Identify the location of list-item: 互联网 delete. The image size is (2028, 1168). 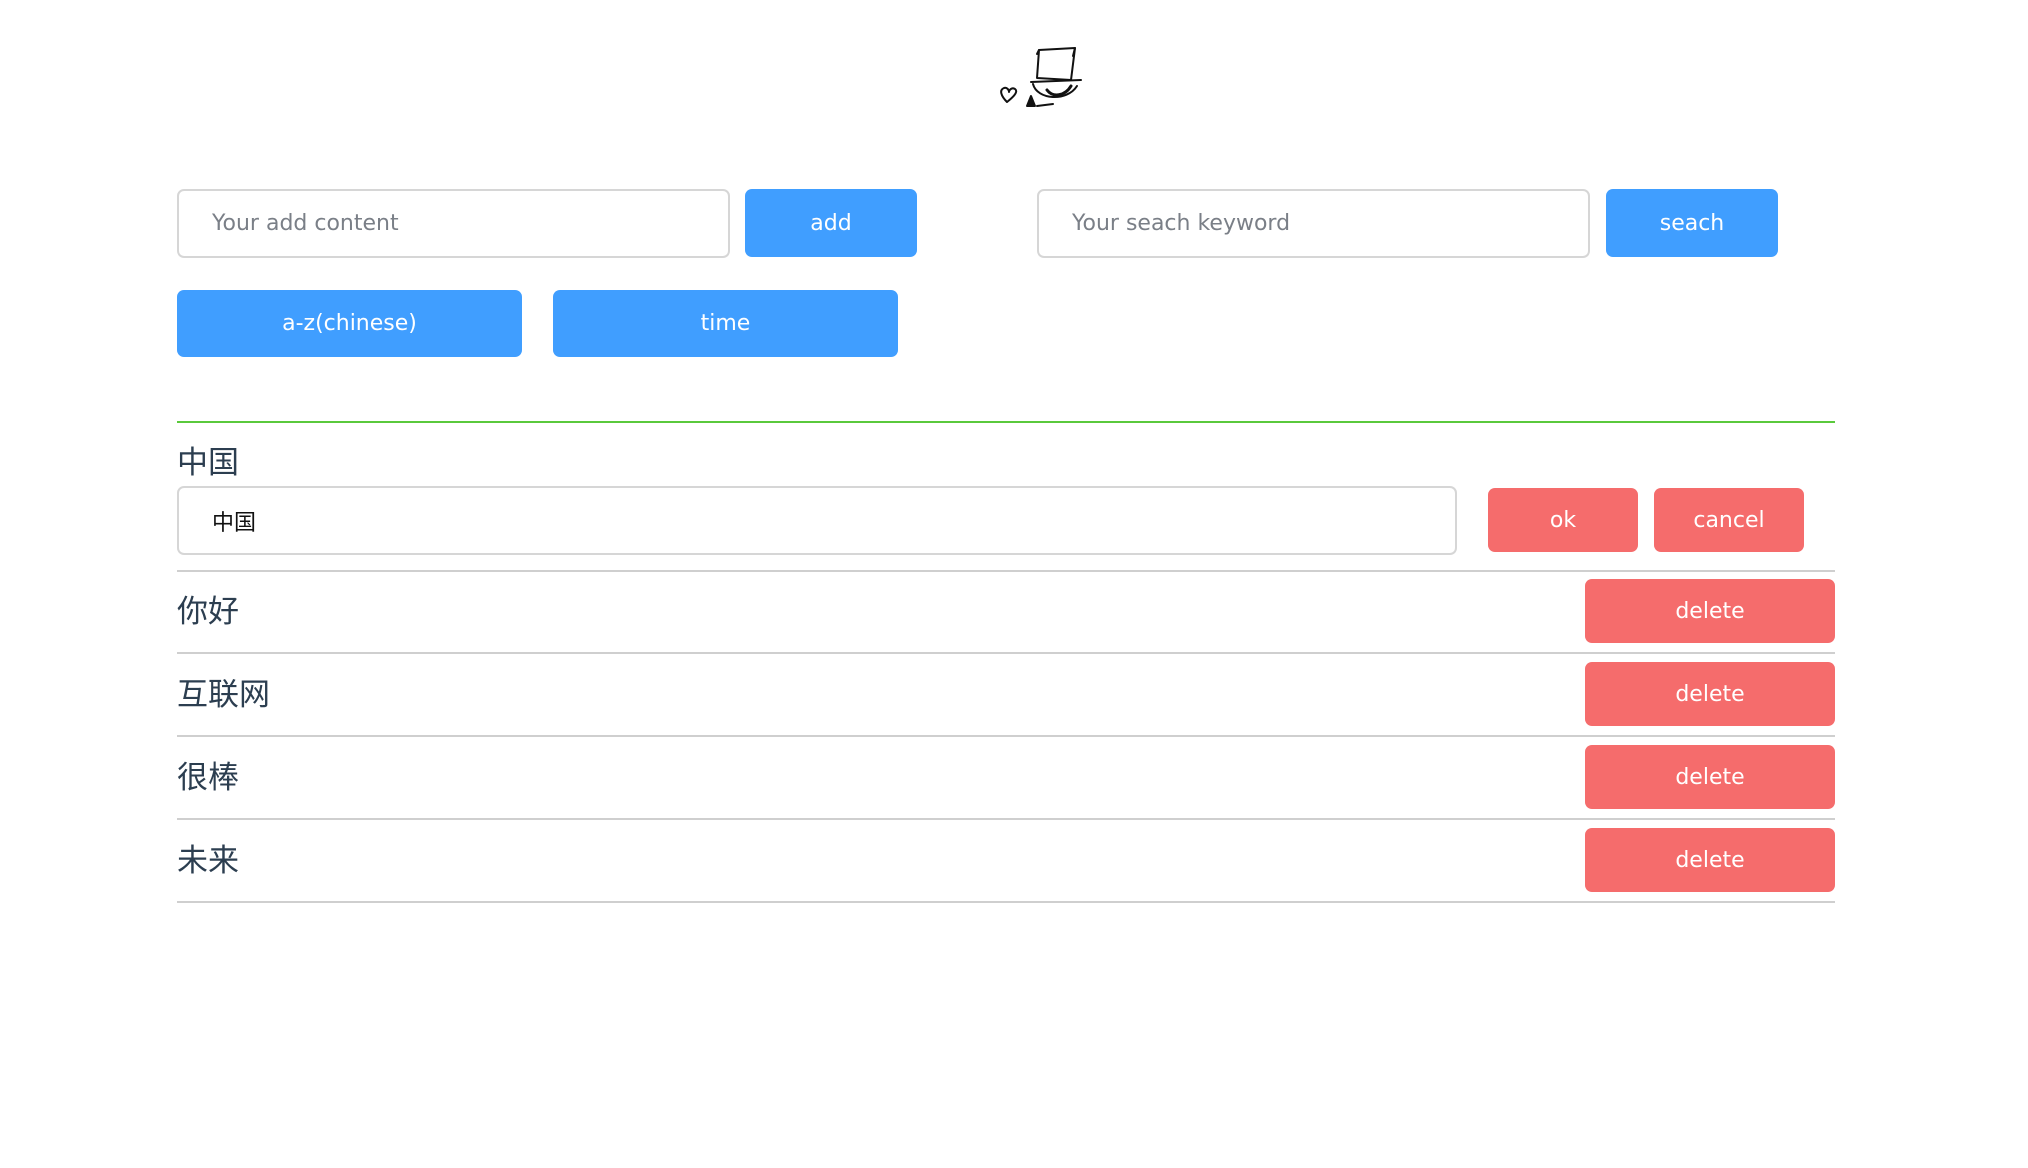
(1006, 696).